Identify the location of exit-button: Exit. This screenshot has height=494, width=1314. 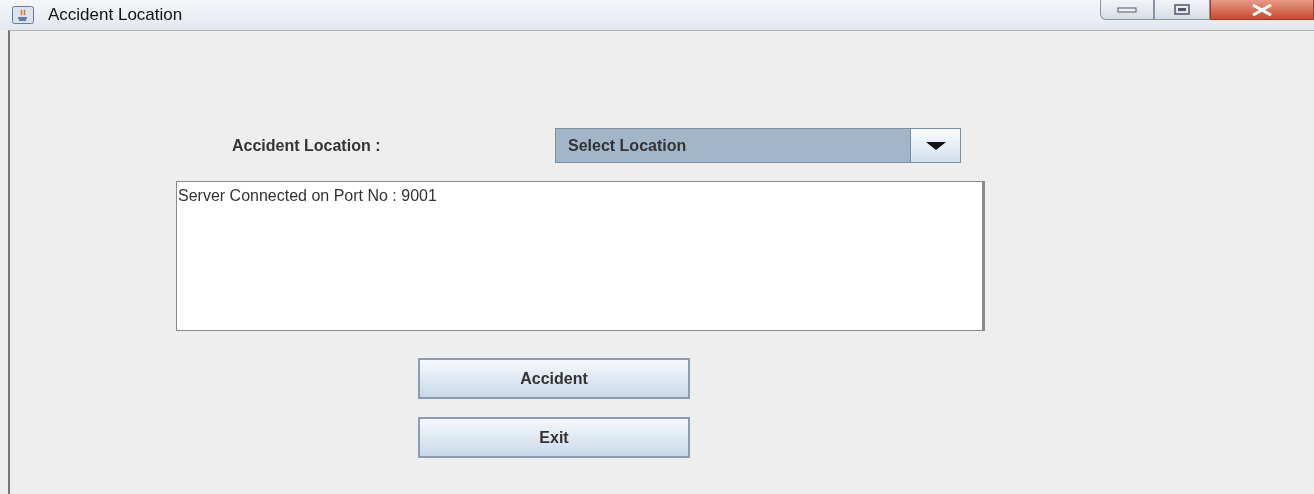
(554, 437).